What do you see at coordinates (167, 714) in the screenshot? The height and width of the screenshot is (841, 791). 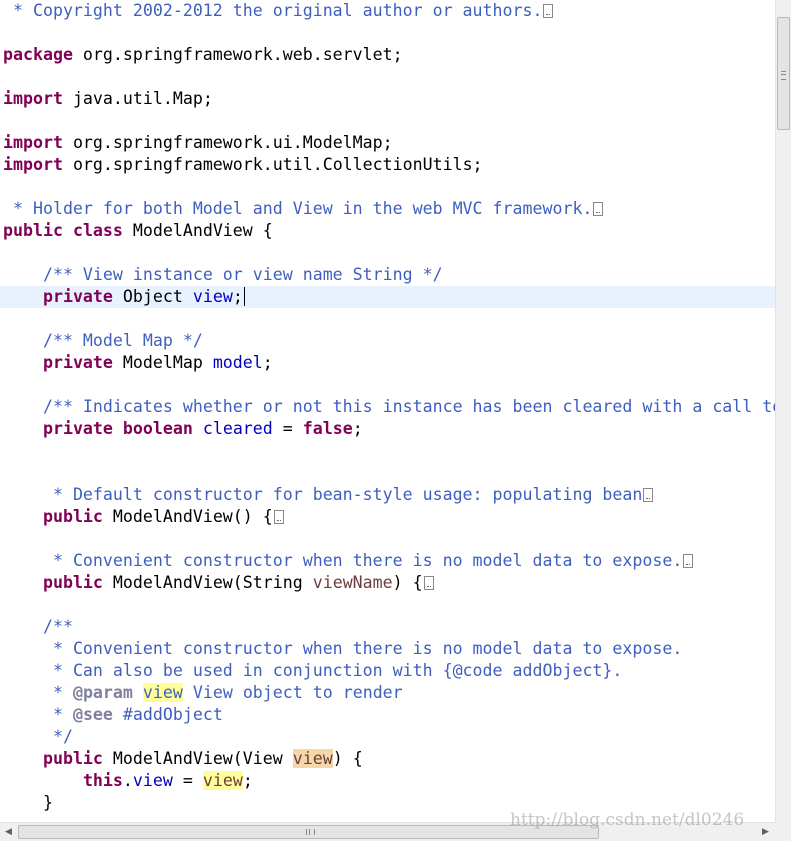 I see `comment-text: #addObject` at bounding box center [167, 714].